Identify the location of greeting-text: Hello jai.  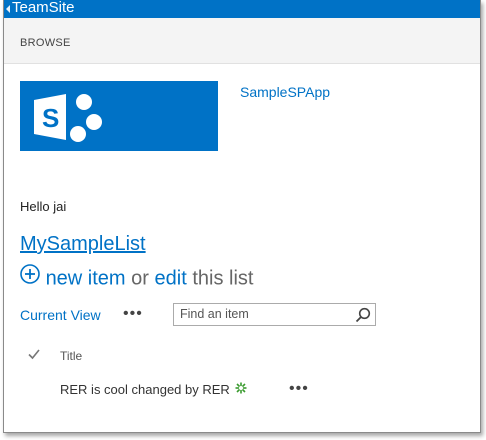
(43, 206).